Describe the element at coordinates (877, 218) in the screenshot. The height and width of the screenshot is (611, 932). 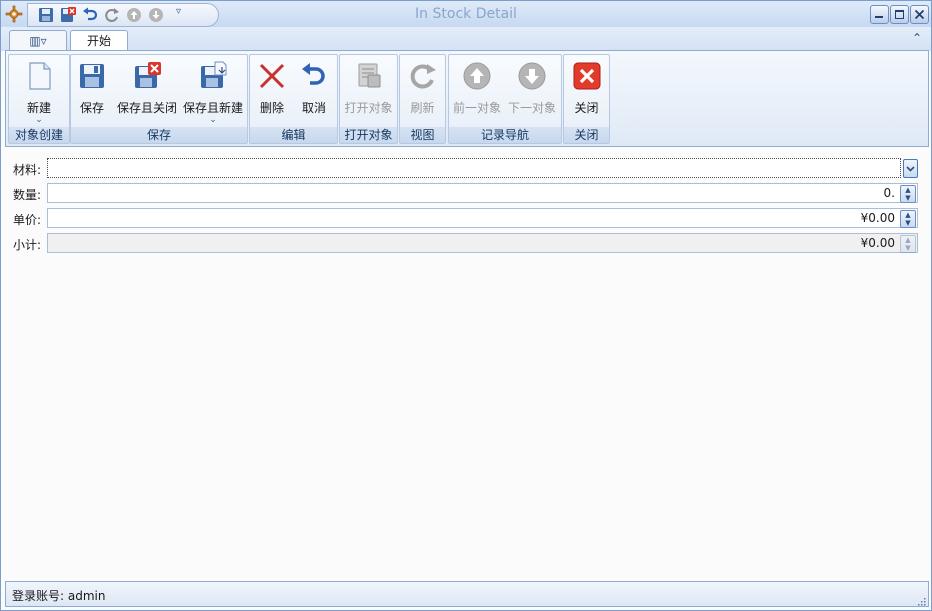
I see `unit-price-value: ¥0.00` at that location.